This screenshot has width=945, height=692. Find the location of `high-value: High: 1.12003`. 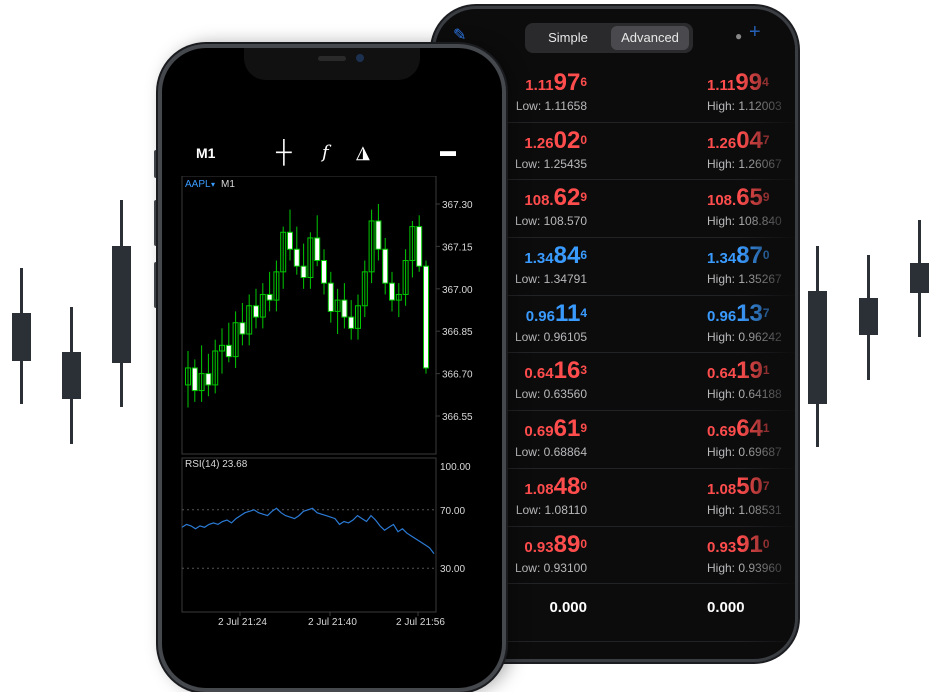

high-value: High: 1.12003 is located at coordinates (744, 106).